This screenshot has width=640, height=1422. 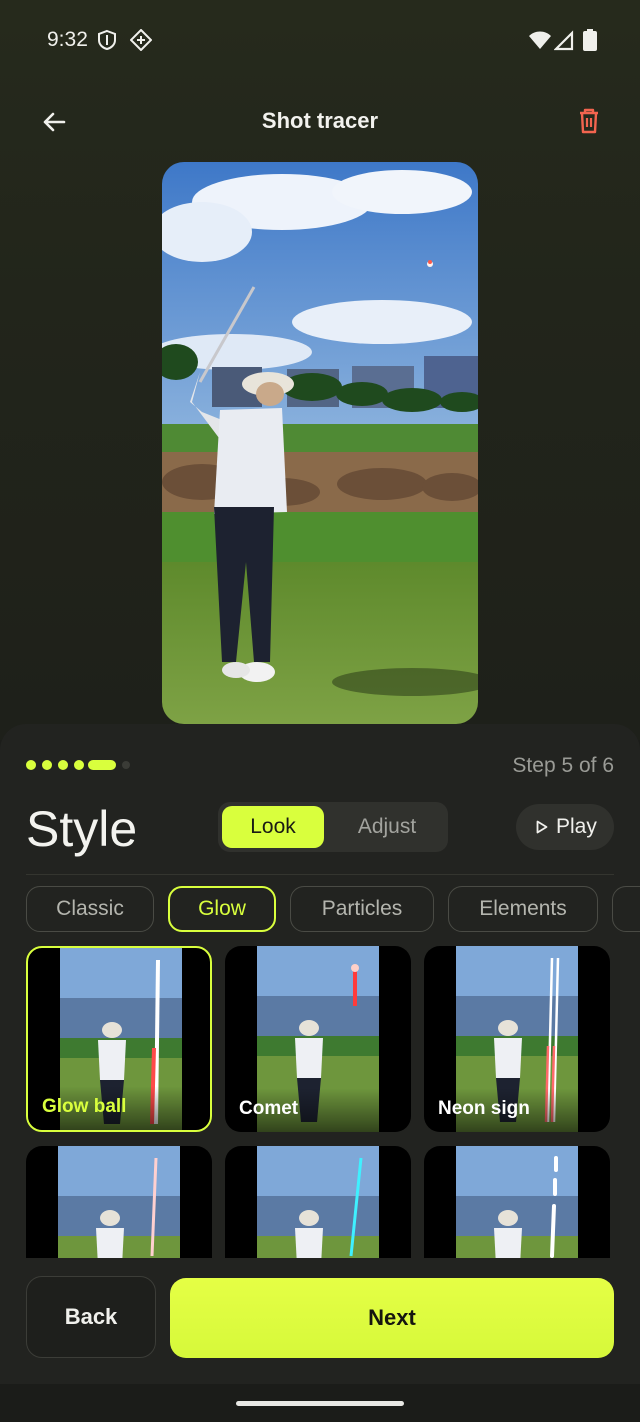 I want to click on footer-actions: Back Next, so click(x=320, y=1321).